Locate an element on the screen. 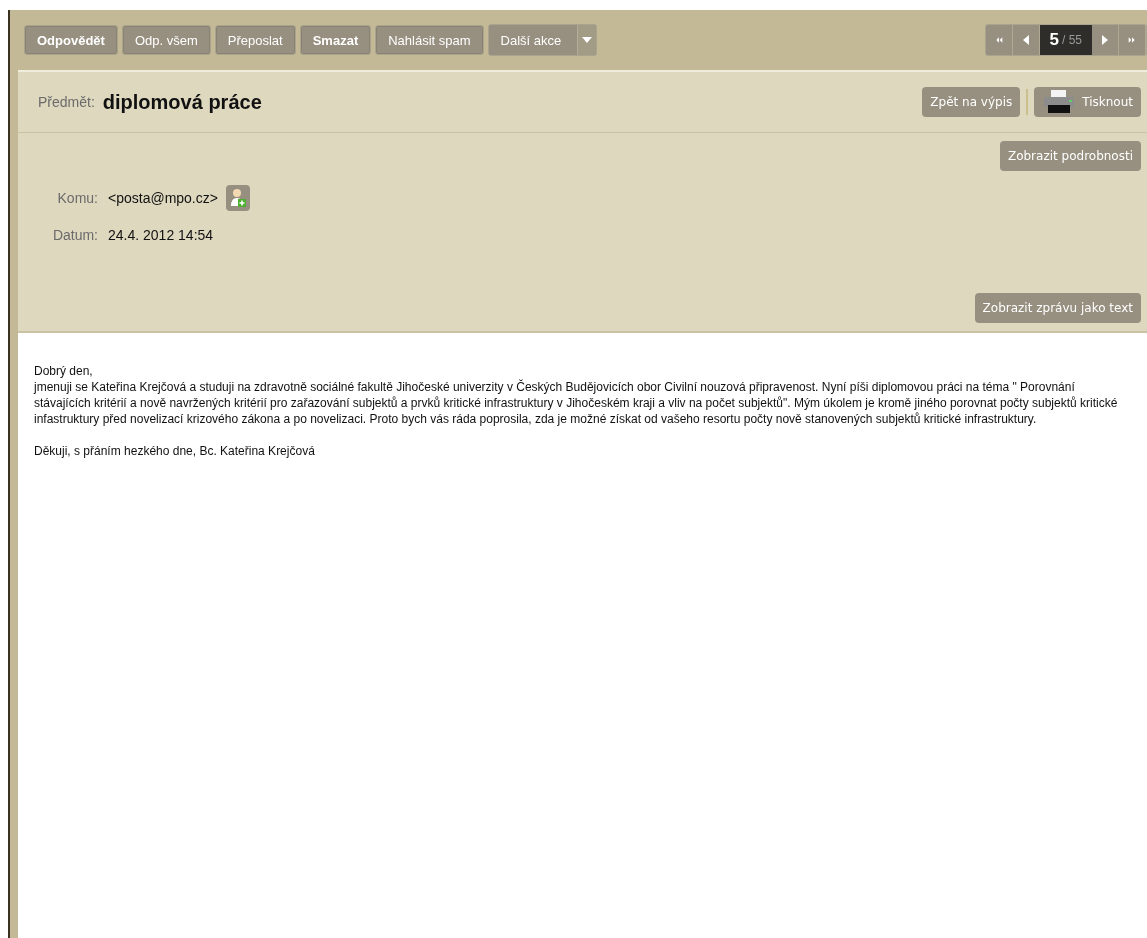  header-field-label: Komu: is located at coordinates (77, 198).